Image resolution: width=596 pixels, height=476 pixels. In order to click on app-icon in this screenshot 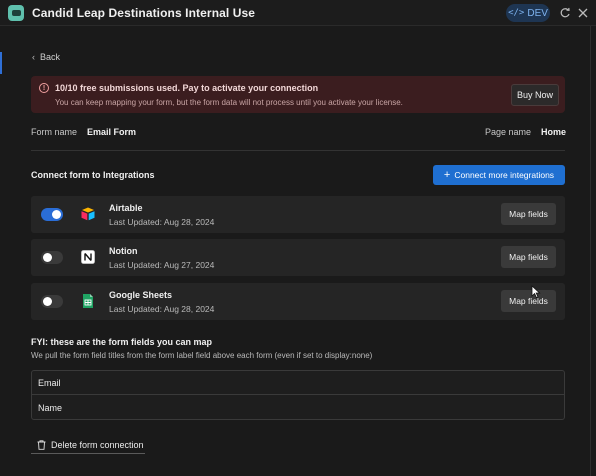, I will do `click(16, 13)`.